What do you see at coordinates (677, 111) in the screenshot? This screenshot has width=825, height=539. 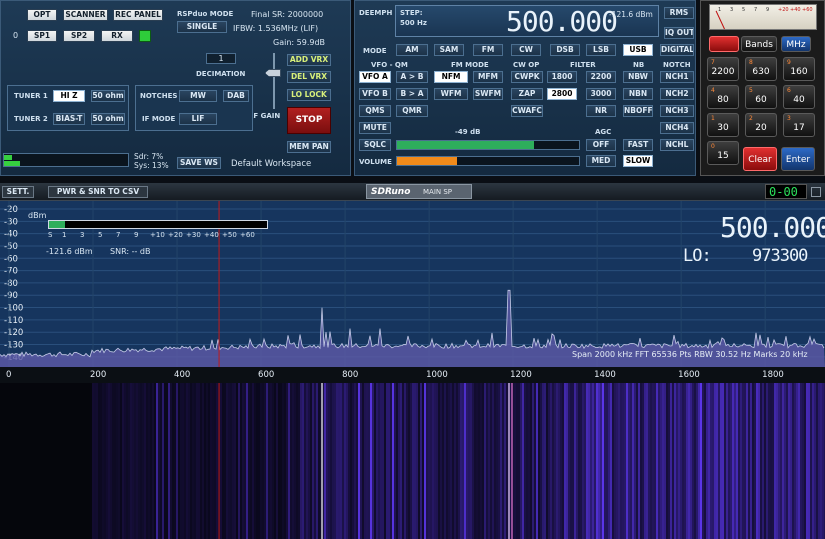 I see `nch3-button: NCH3` at bounding box center [677, 111].